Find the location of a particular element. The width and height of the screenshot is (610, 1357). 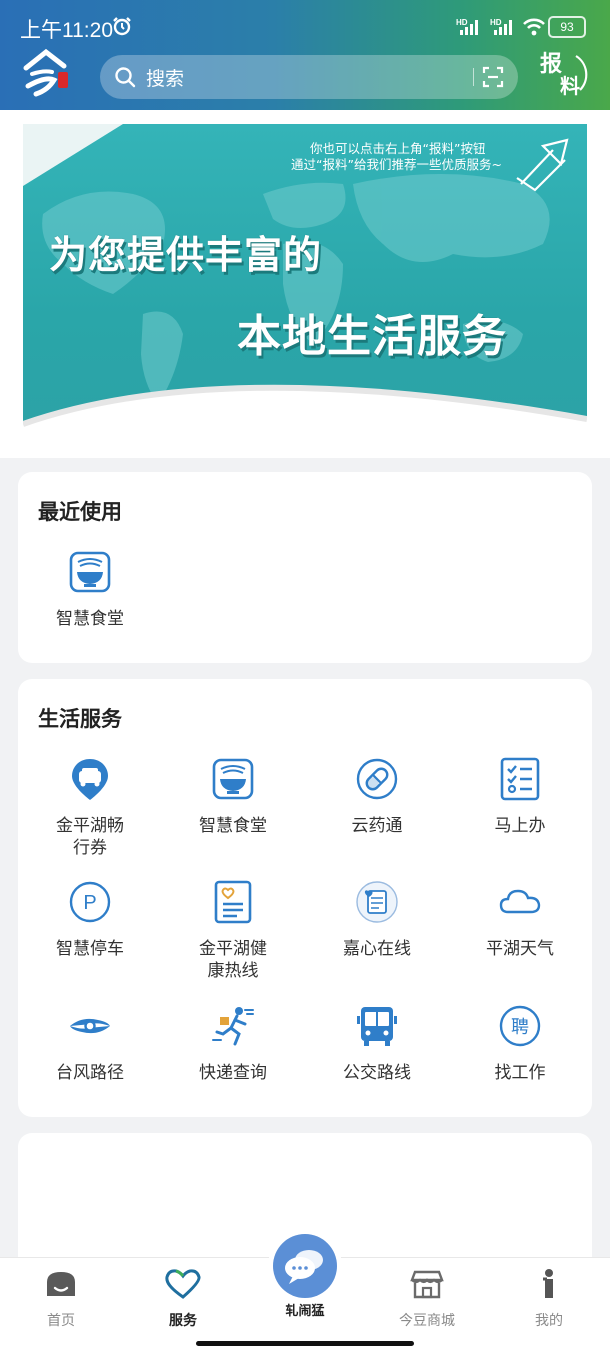

search-placeholder: 搜索 is located at coordinates (165, 79).